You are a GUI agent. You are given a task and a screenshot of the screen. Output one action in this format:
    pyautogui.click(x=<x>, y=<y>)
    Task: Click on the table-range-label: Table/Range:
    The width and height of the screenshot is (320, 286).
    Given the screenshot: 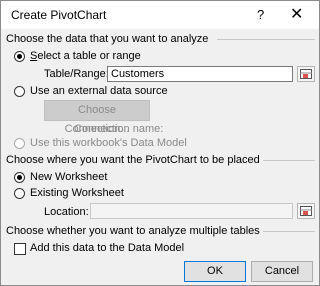 What is the action you would take?
    pyautogui.click(x=76, y=74)
    